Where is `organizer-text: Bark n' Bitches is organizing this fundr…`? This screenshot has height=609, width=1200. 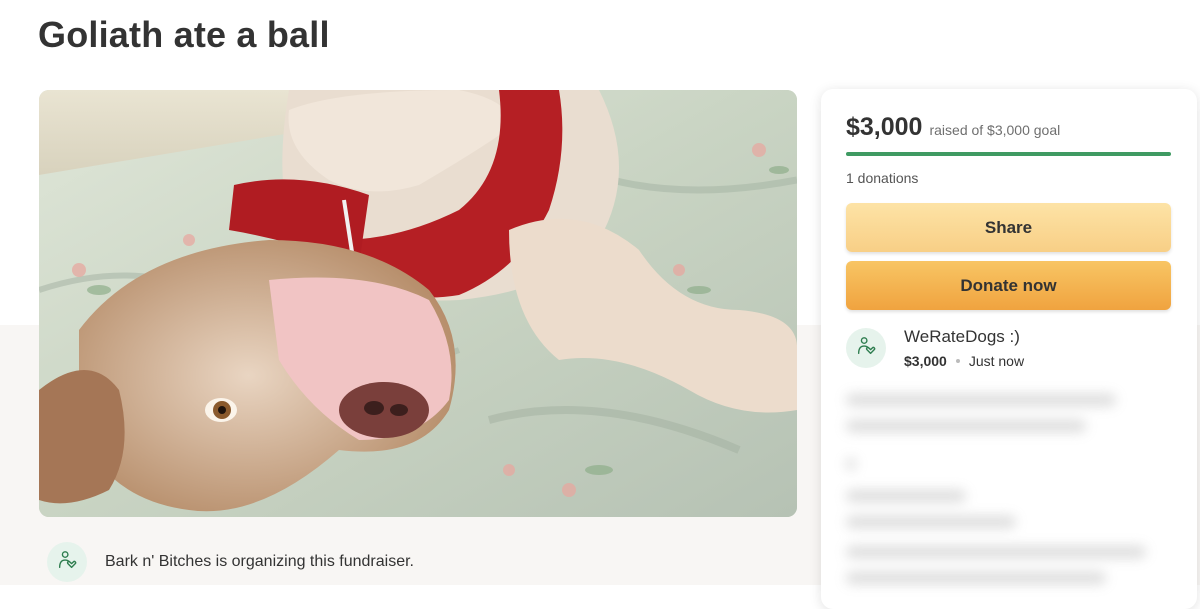
organizer-text: Bark n' Bitches is organizing this fundr… is located at coordinates (259, 561).